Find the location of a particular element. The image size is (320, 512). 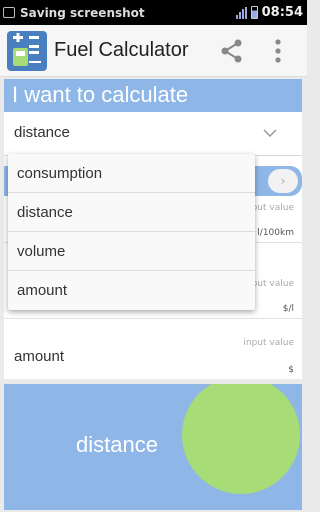

dropdown-option-volume: volume is located at coordinates (131, 251).